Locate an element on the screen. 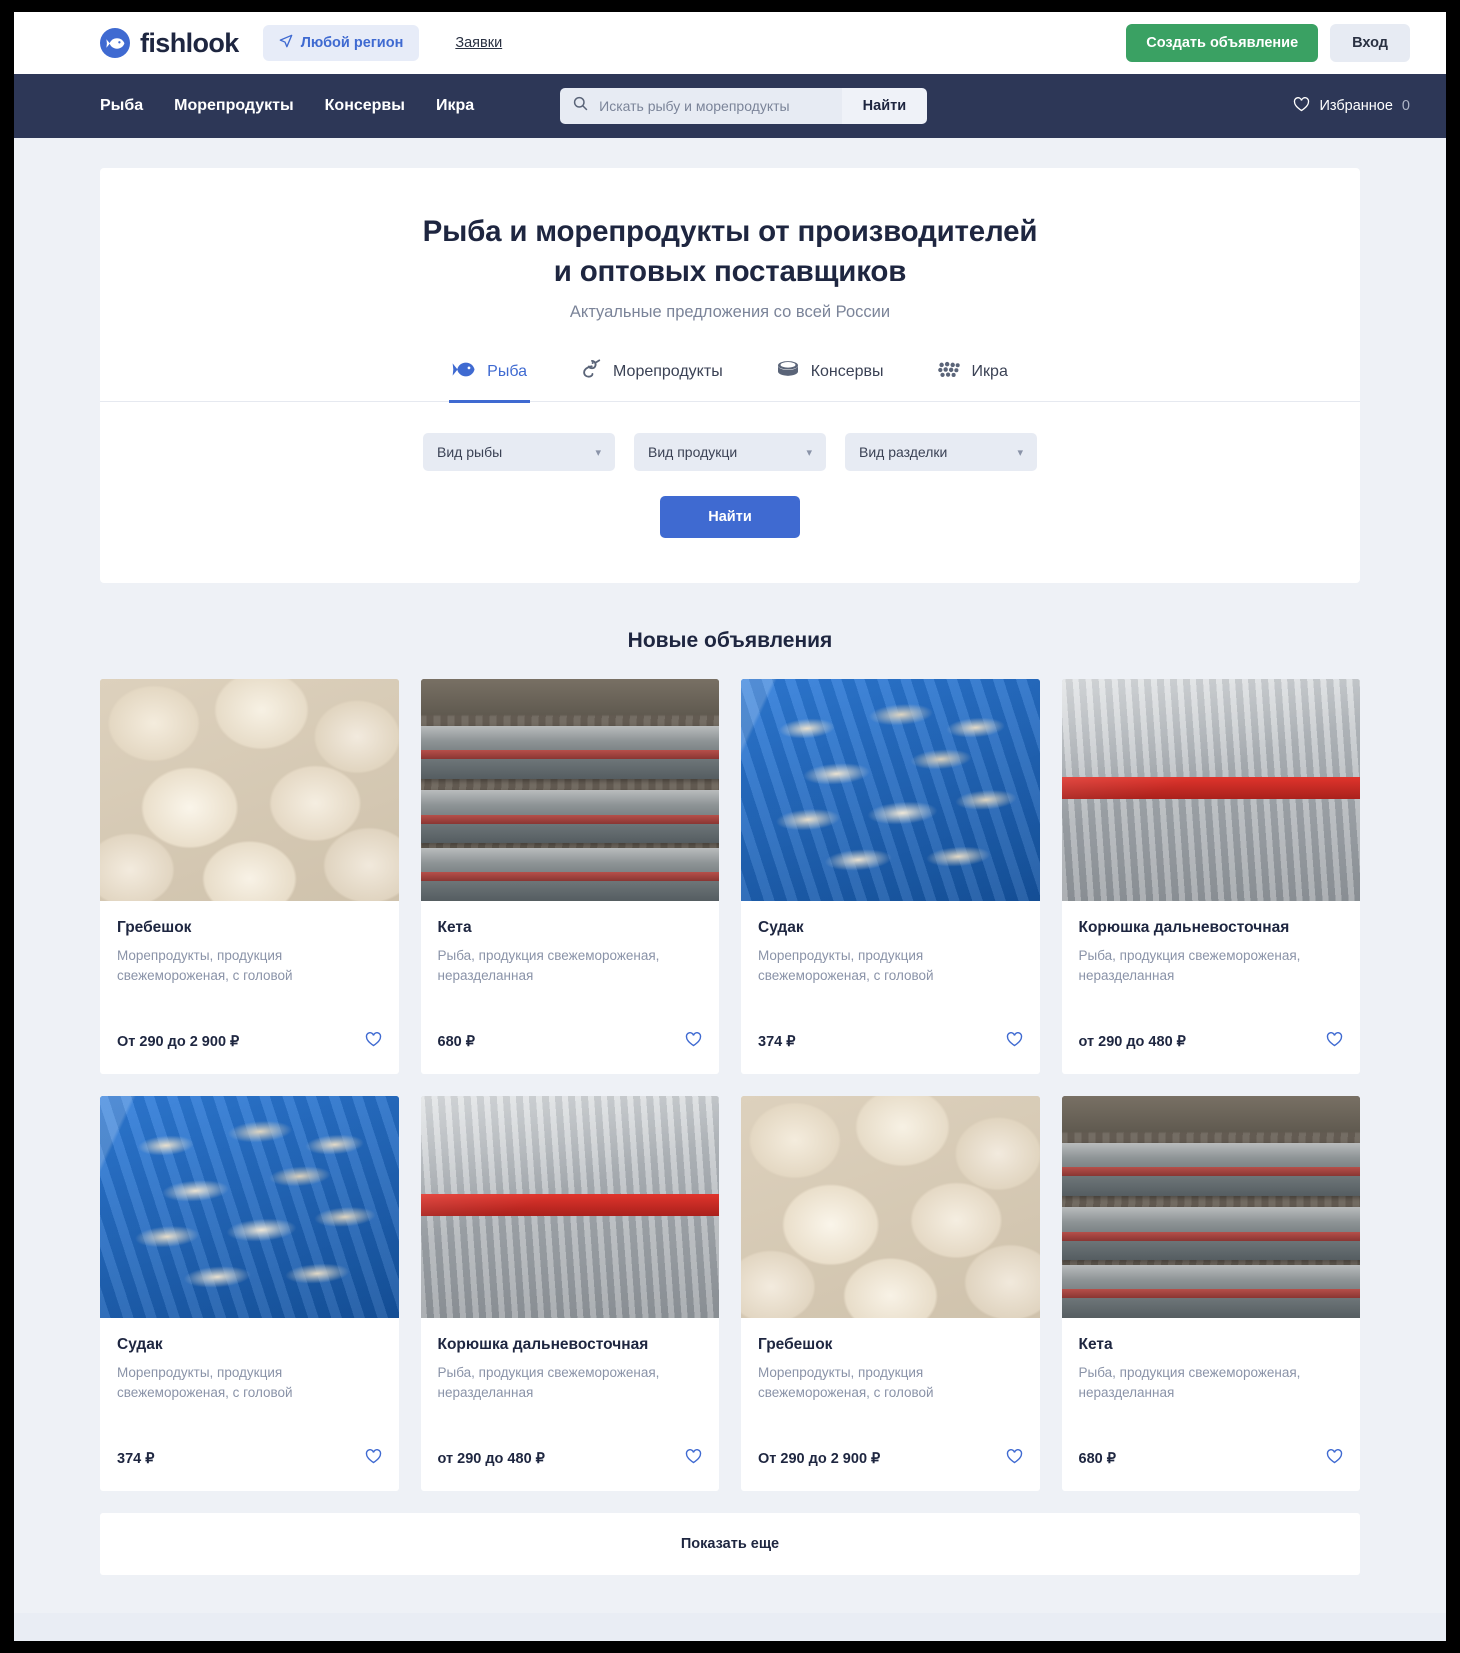 This screenshot has height=1653, width=1460. product-photo-scallop is located at coordinates (890, 1207).